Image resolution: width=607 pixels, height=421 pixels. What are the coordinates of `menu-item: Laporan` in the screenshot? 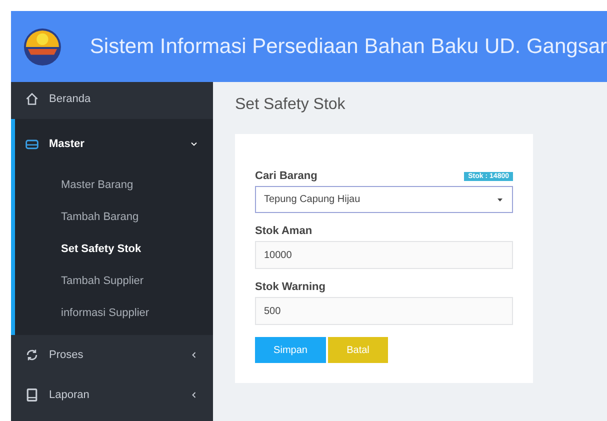 It's located at (112, 395).